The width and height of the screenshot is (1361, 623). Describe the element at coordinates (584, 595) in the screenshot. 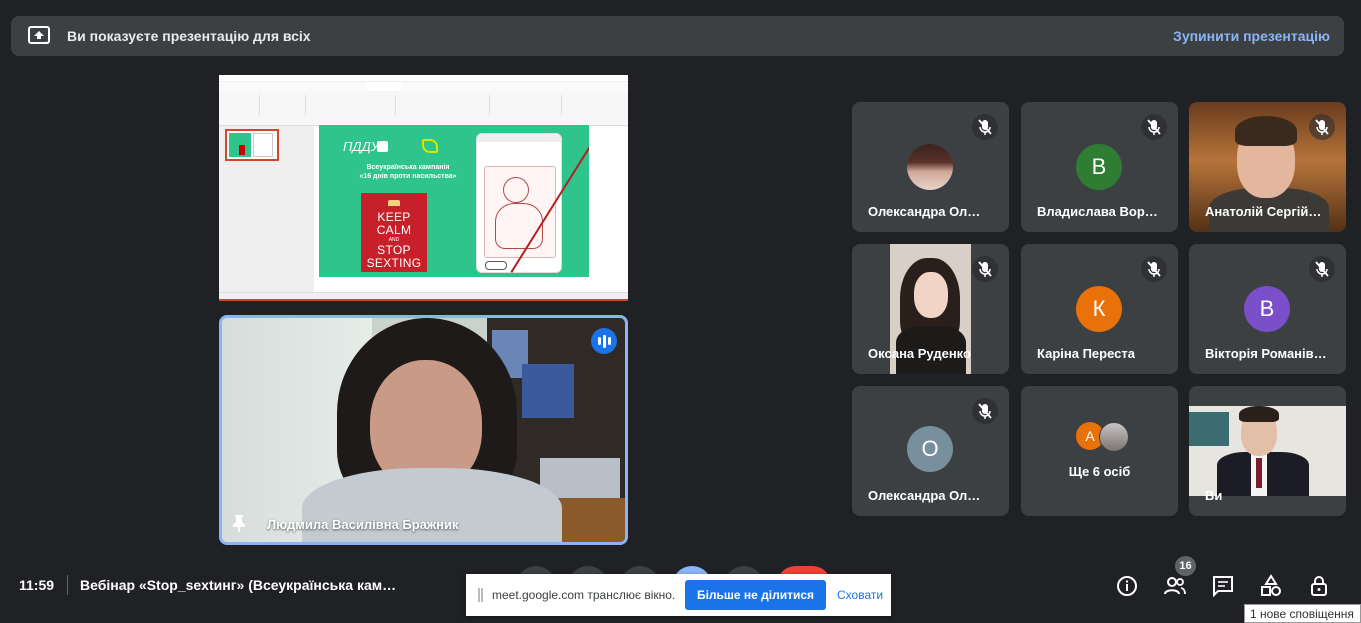

I see `share-bar-text: meet.google.com транслює вікно.` at that location.